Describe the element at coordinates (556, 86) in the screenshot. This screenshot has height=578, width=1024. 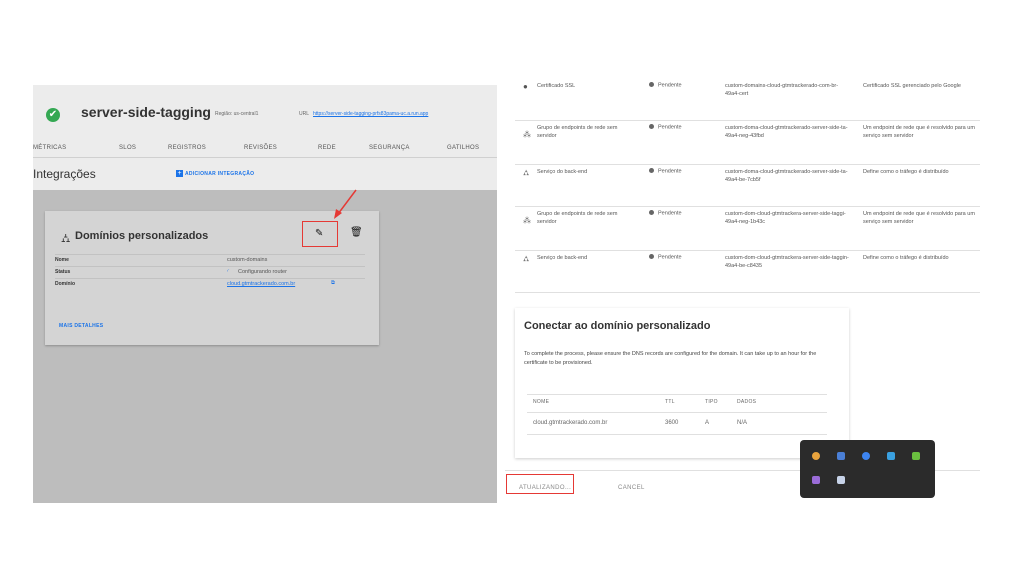
I see `resource-name: Certificado SSL` at that location.